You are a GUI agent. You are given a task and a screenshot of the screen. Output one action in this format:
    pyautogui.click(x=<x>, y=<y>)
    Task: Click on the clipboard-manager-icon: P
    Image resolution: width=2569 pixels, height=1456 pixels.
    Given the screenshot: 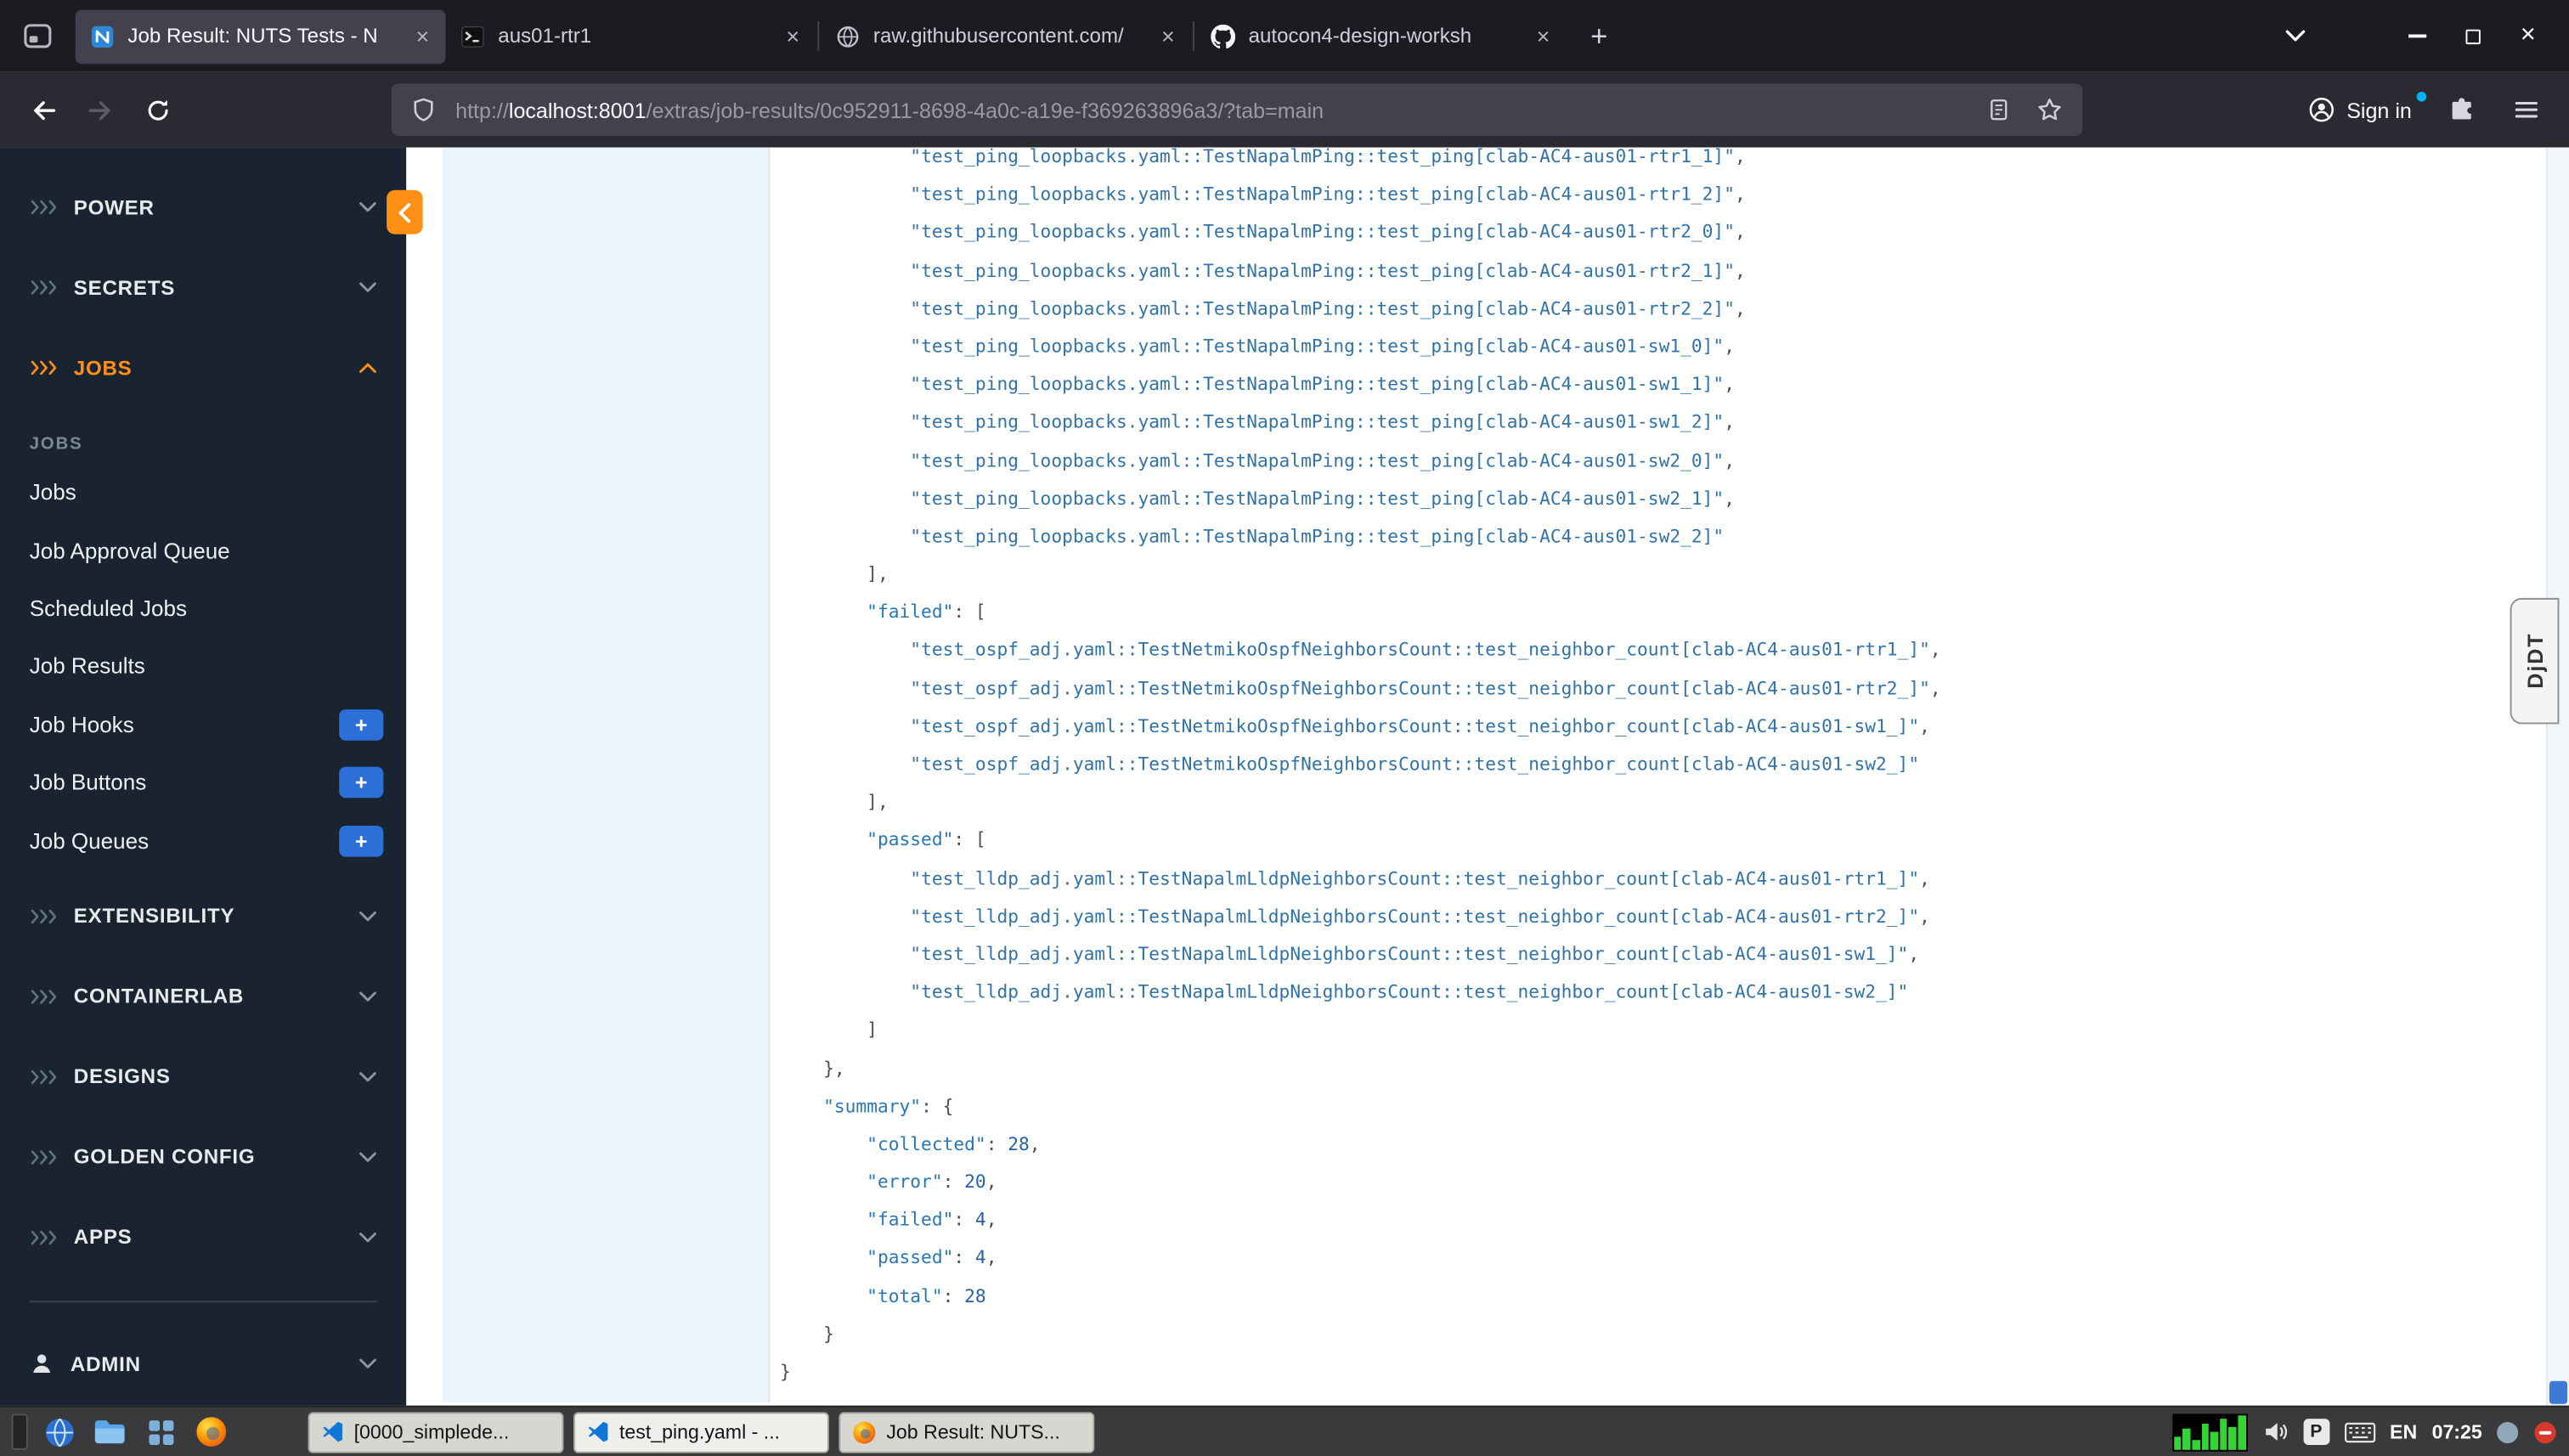 What is the action you would take?
    pyautogui.click(x=2315, y=1432)
    